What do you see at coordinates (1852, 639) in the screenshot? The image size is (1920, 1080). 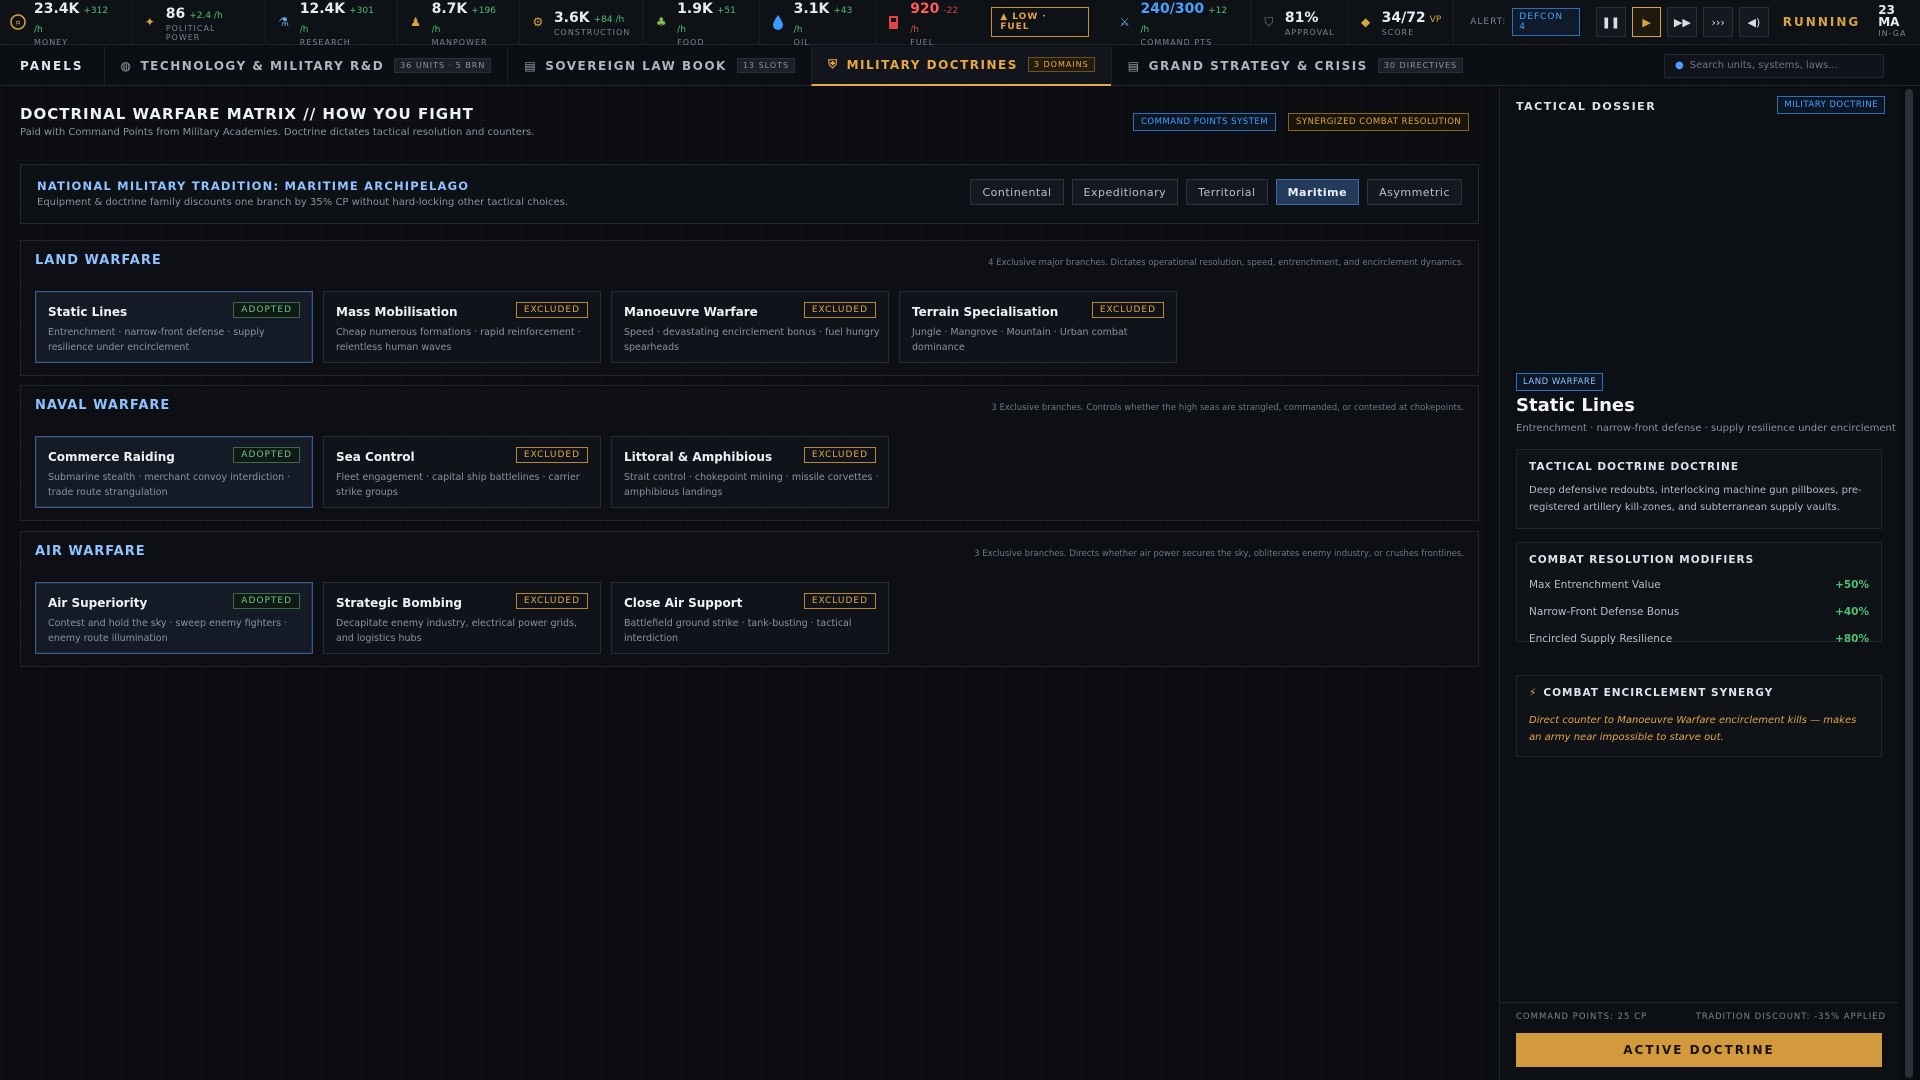 I see `modifier-value: +80%` at bounding box center [1852, 639].